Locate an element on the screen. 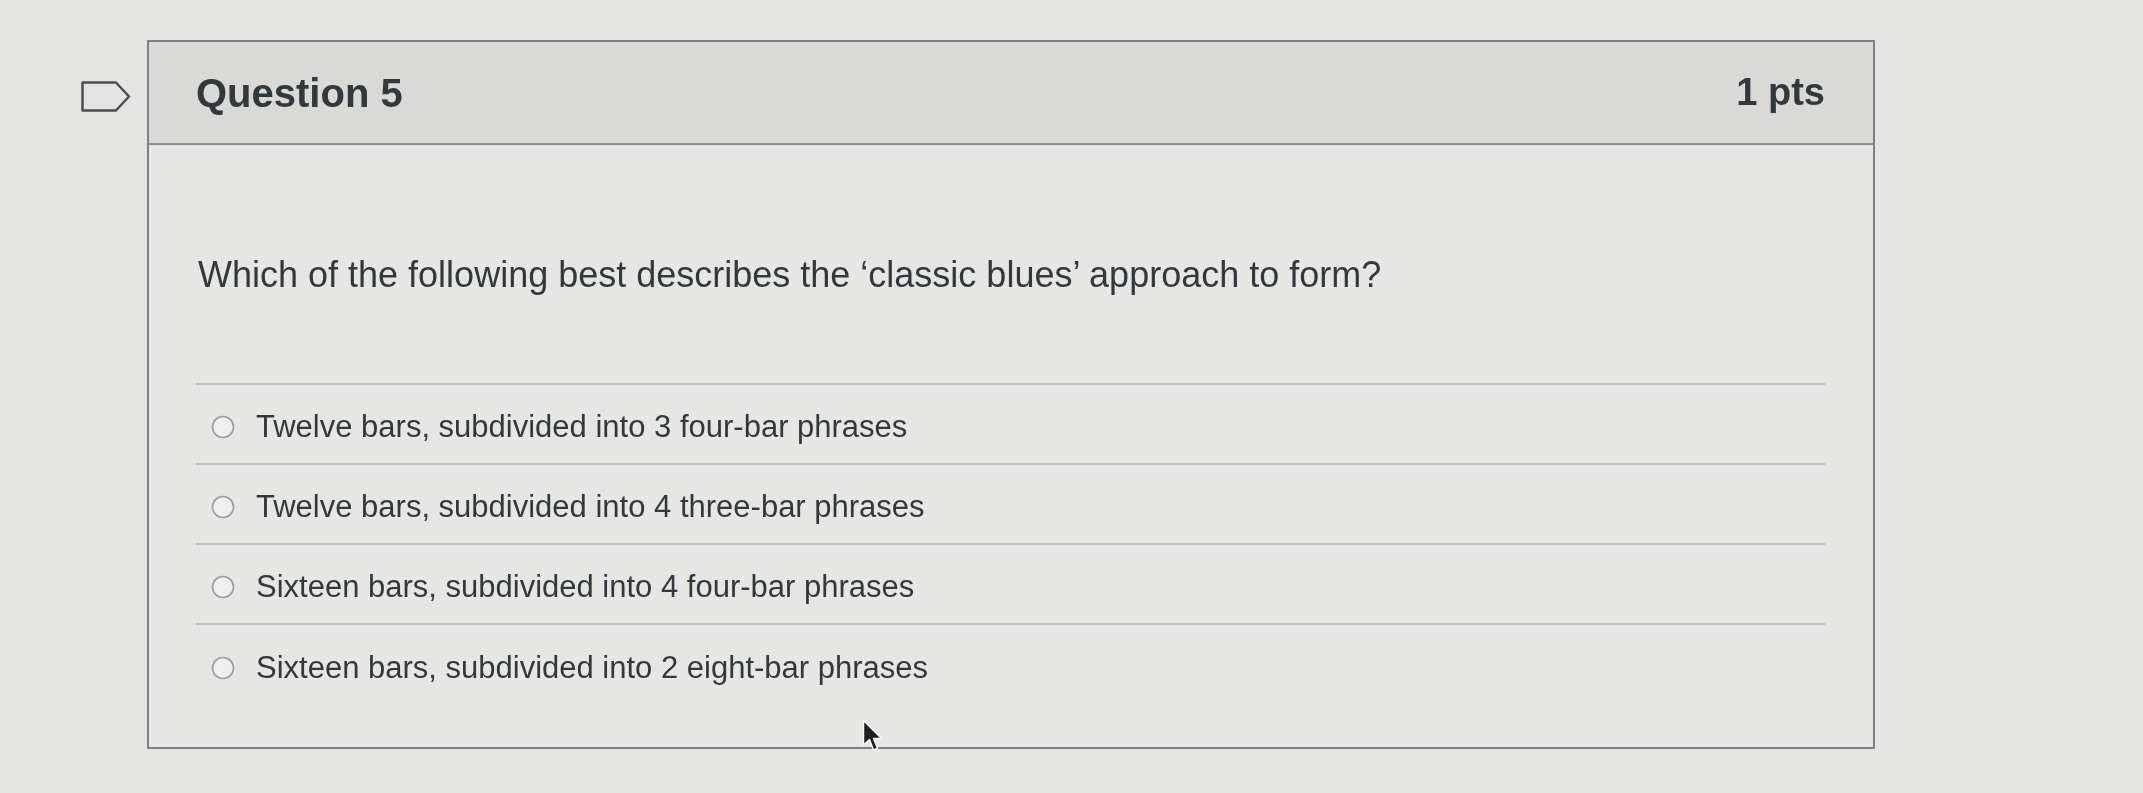 This screenshot has width=2143, height=793. answer-label: Twelve bars, subdivided into 4 three-bar phrases is located at coordinates (590, 507).